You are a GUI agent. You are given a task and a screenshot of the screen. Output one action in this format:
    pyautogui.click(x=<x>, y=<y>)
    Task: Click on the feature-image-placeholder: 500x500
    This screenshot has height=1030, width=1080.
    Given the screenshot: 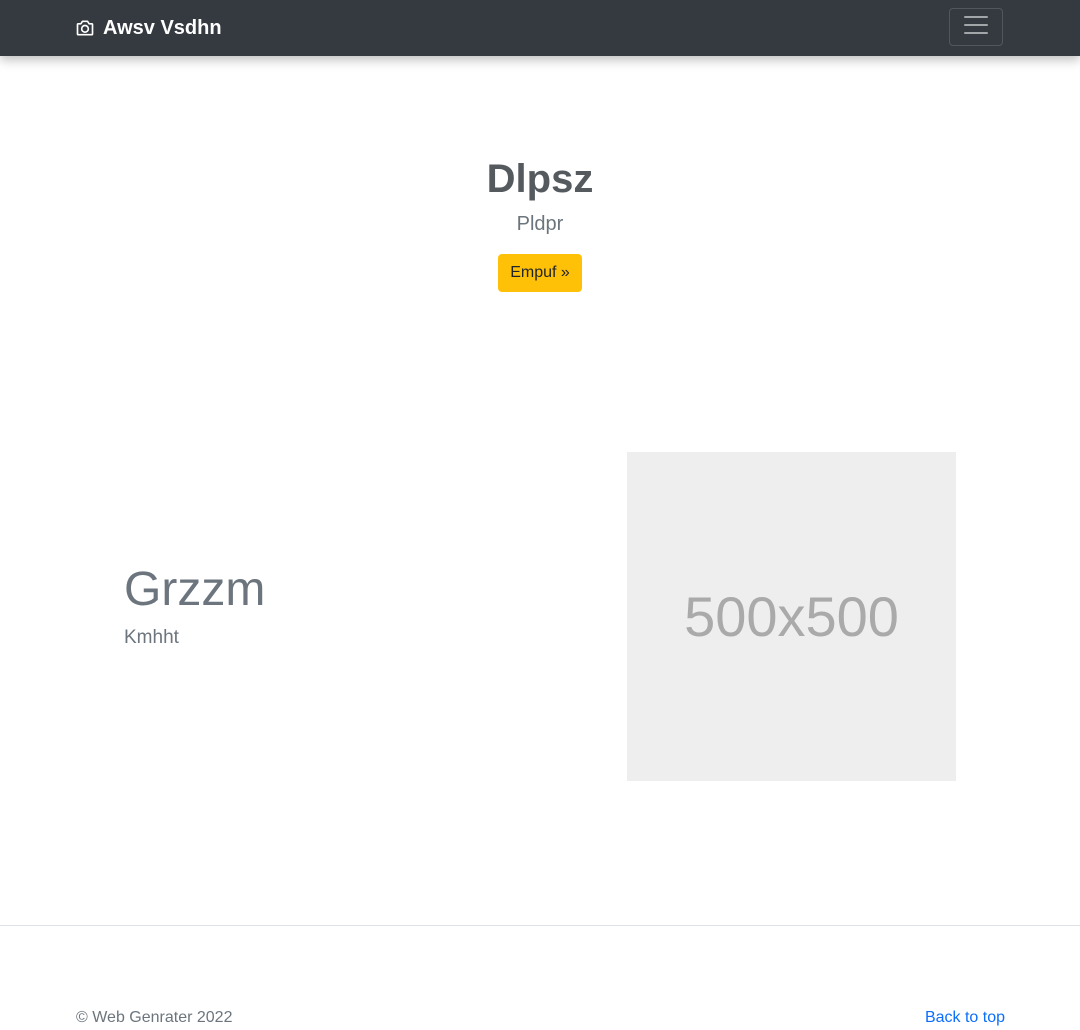 What is the action you would take?
    pyautogui.click(x=791, y=616)
    